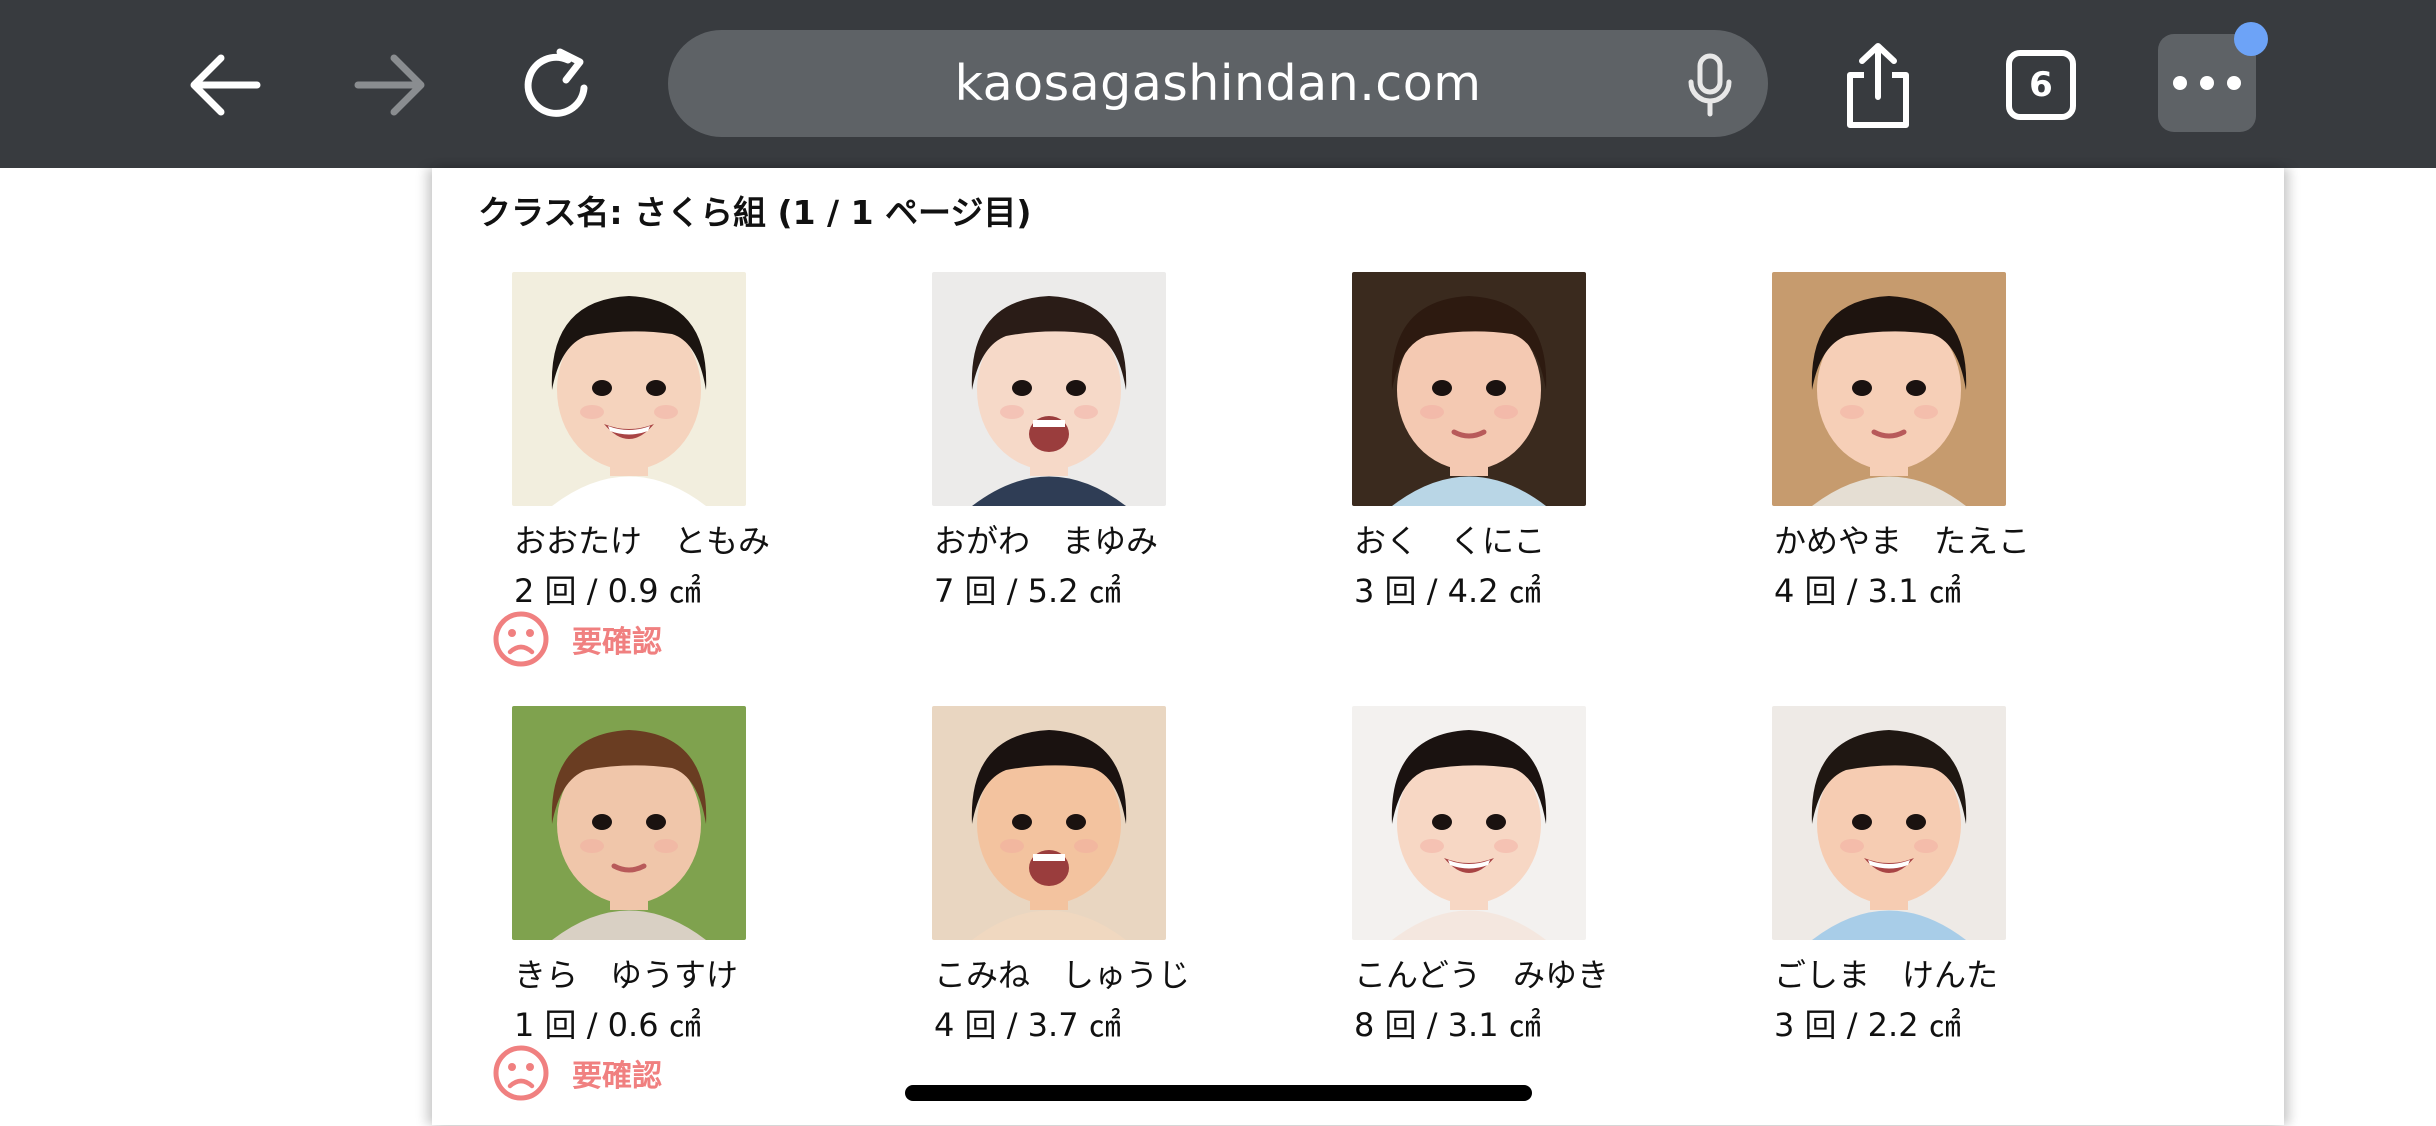  I want to click on child-name: かめやま たえこ, so click(1902, 541).